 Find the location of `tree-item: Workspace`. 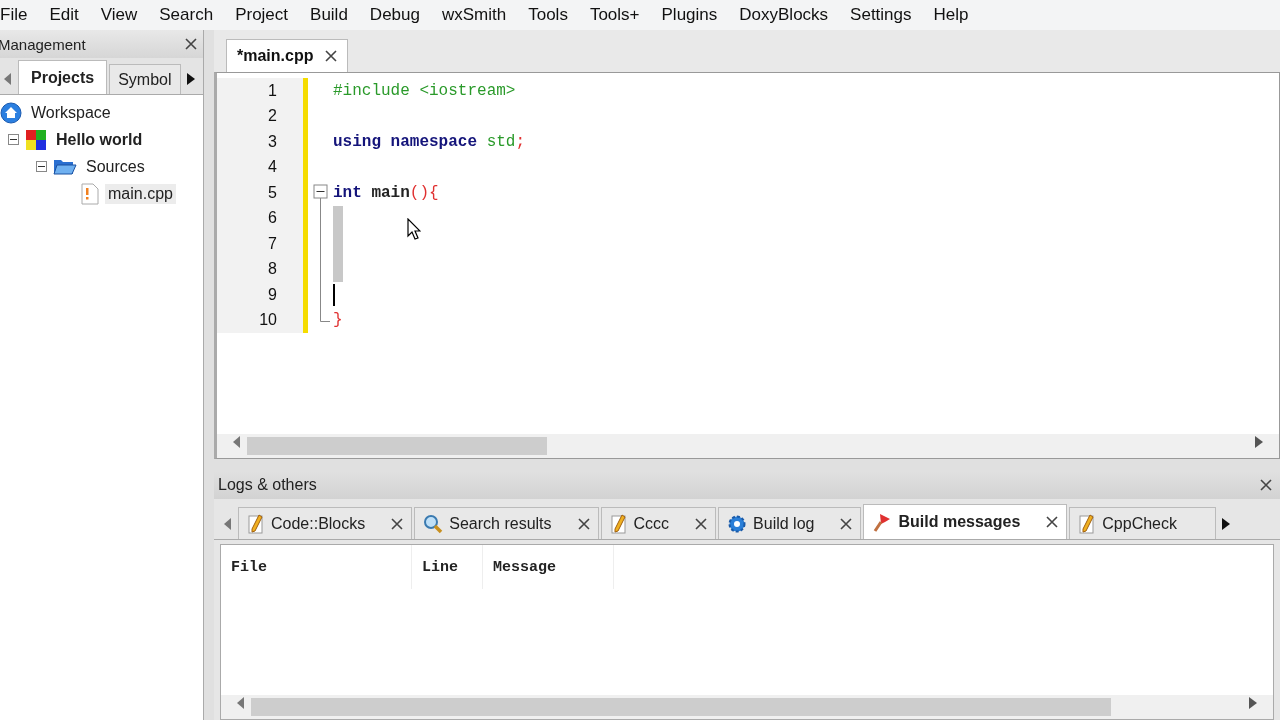

tree-item: Workspace is located at coordinates (71, 112).